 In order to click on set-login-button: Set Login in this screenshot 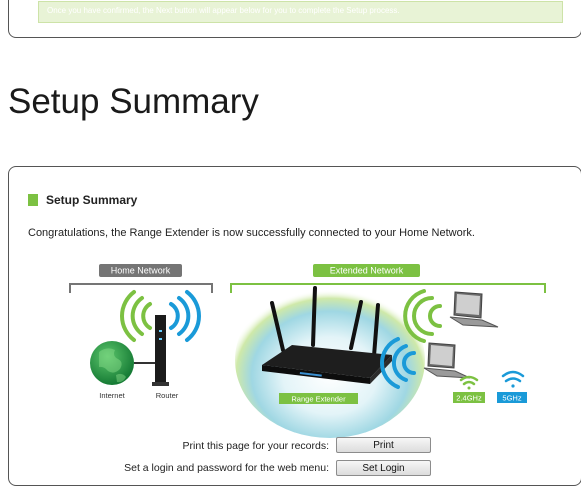, I will do `click(383, 468)`.